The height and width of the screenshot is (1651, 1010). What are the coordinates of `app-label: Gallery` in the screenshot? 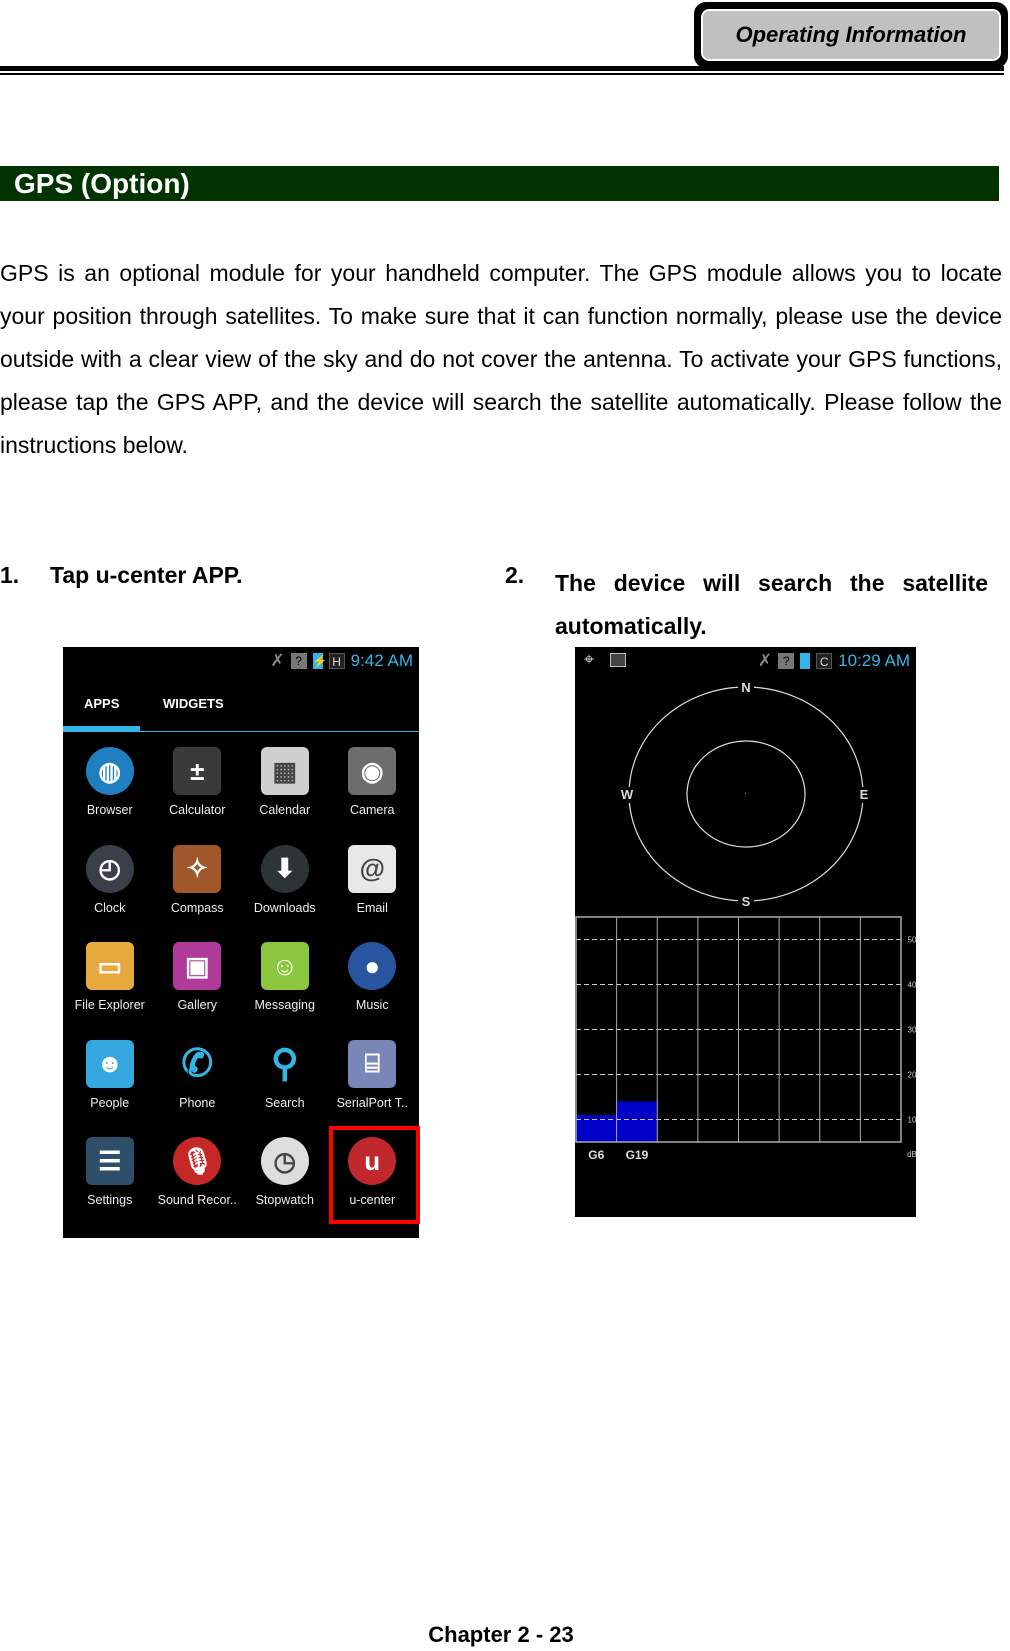 It's located at (197, 1005).